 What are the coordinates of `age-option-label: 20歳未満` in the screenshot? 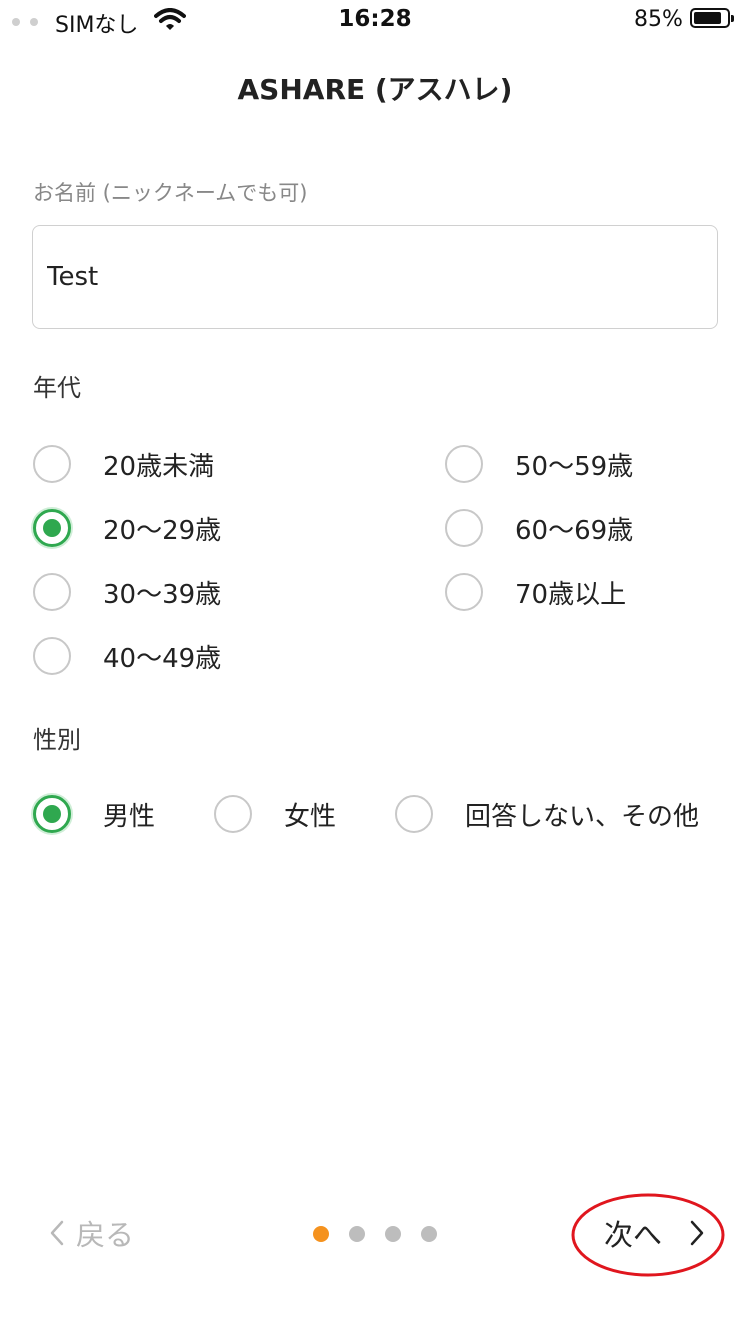 It's located at (159, 466).